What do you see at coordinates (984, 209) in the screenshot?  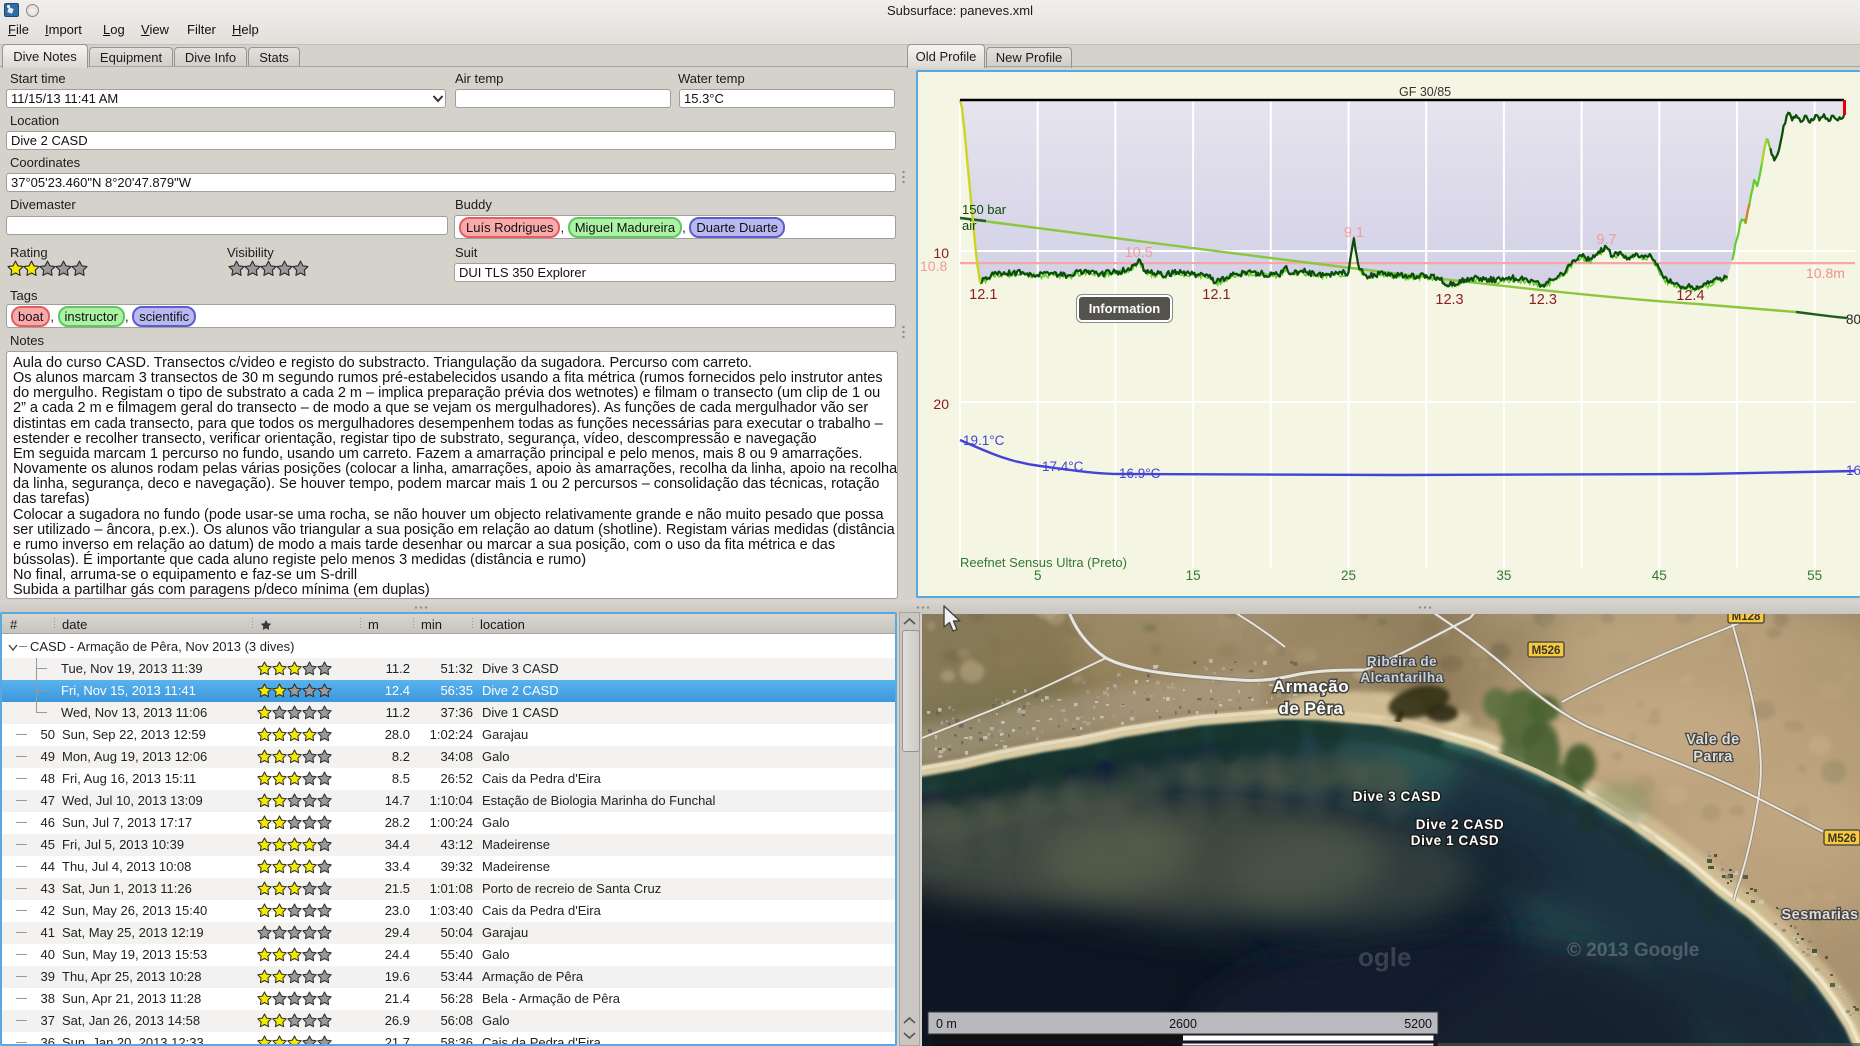 I see `svg-text: 150 bar` at bounding box center [984, 209].